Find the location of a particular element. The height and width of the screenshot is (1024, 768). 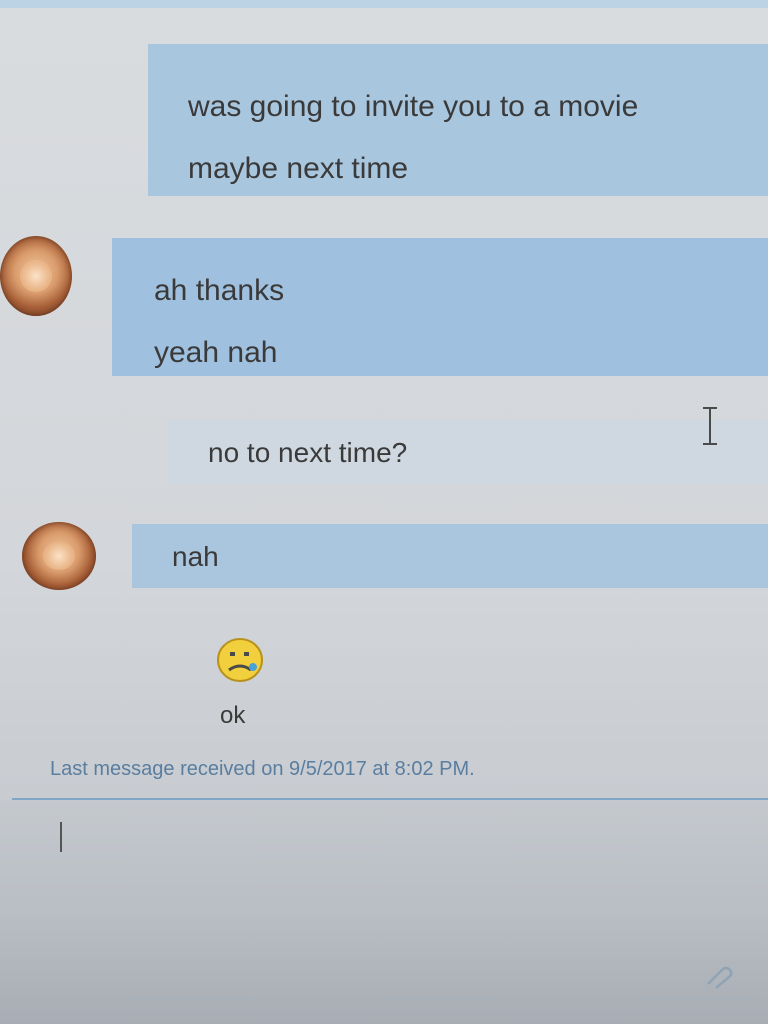

message-bubble-received: nah is located at coordinates (450, 556).